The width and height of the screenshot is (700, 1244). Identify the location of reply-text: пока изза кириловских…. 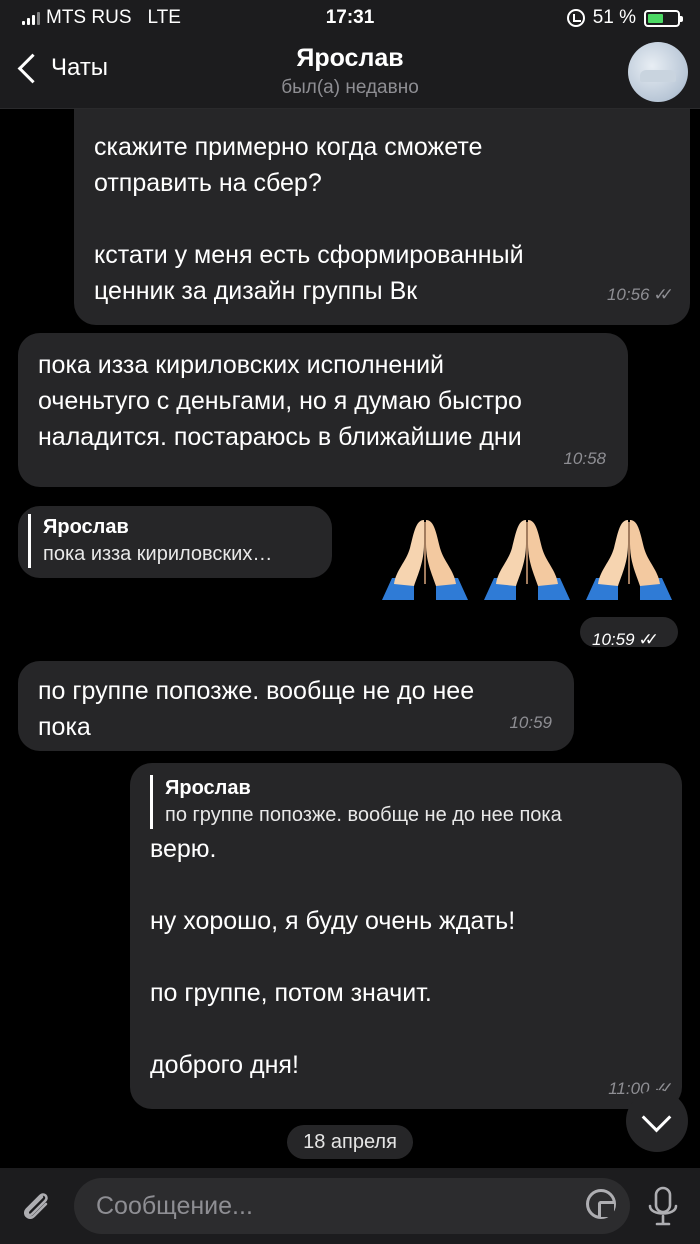
(158, 554).